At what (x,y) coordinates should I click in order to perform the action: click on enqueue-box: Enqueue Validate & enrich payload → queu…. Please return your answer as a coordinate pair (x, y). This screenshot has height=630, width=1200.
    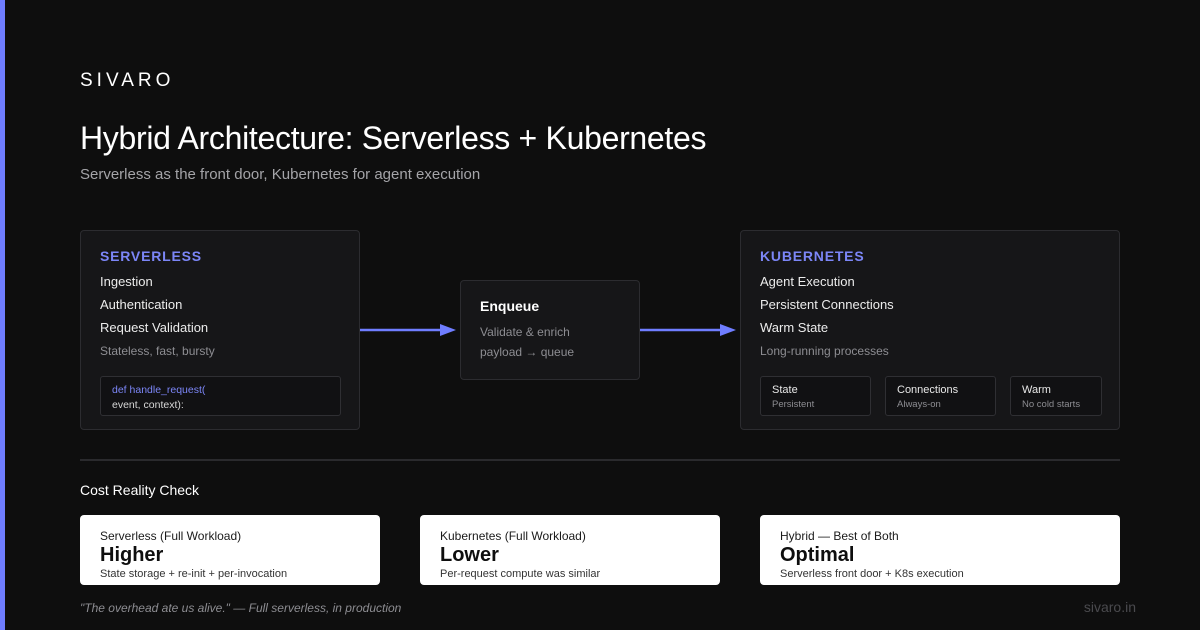
    Looking at the image, I should click on (550, 330).